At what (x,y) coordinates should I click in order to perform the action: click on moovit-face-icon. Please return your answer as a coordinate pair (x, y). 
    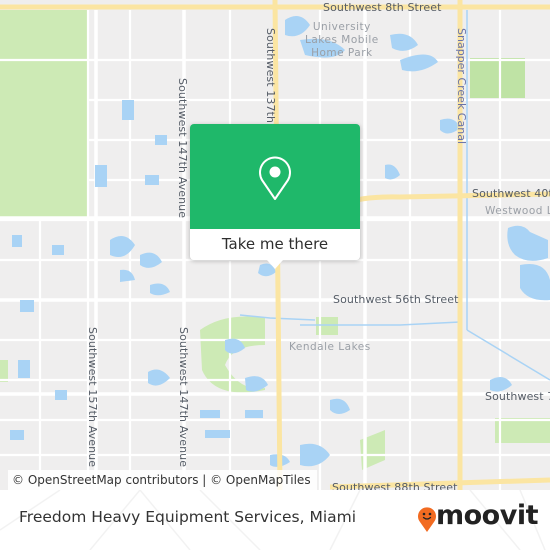
    Looking at the image, I should click on (427, 521).